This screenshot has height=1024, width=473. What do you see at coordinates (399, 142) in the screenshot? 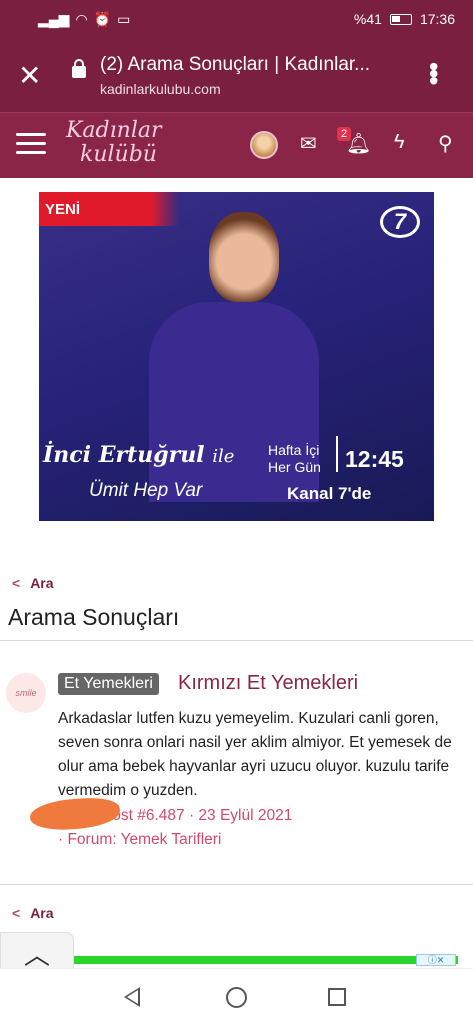
I see `lightning-icon: ϟ` at bounding box center [399, 142].